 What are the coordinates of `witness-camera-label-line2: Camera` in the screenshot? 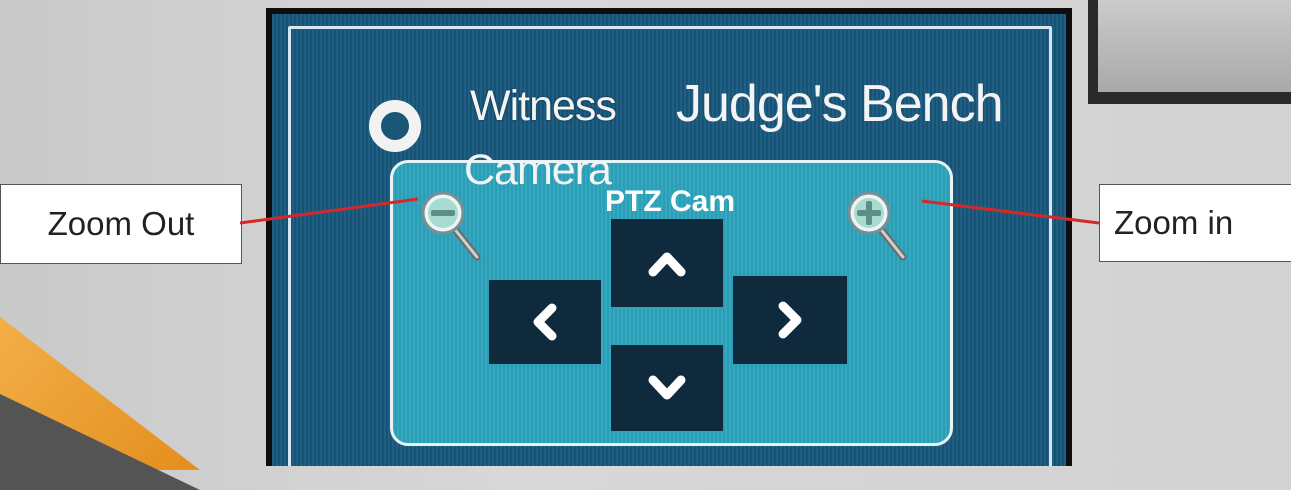 It's located at (538, 170).